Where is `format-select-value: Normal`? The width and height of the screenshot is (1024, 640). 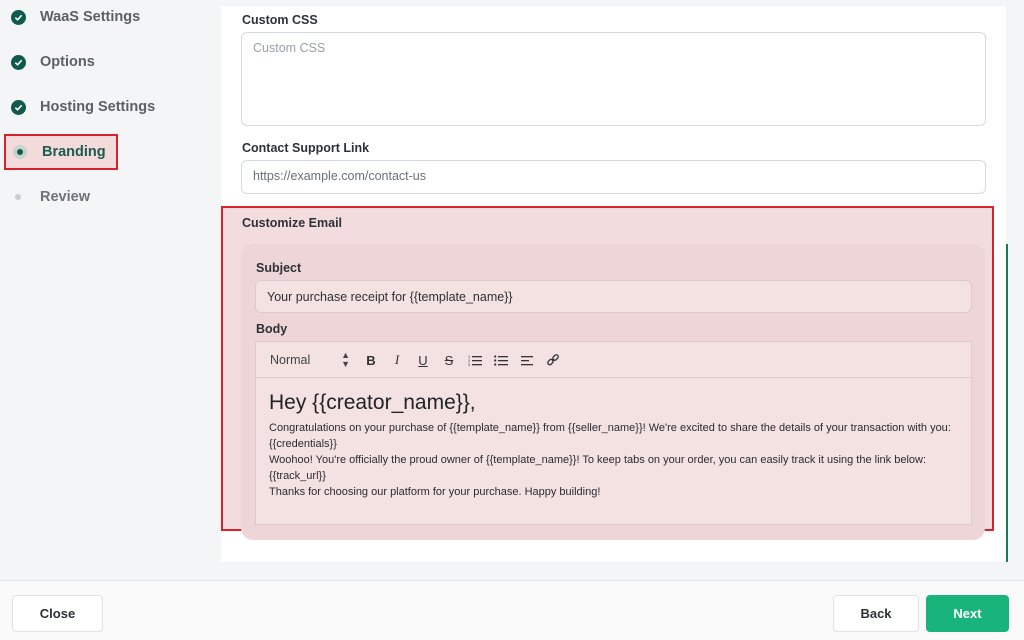
format-select-value: Normal is located at coordinates (290, 360).